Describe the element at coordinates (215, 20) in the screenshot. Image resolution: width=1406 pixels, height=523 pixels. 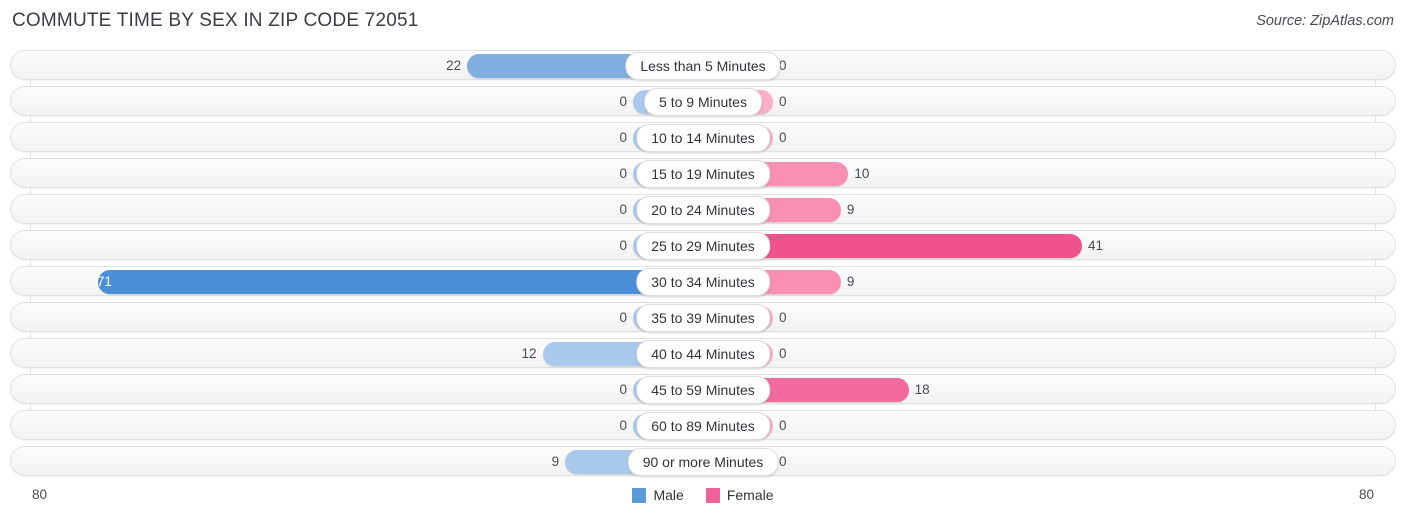
I see `page-title: COMMUTE TIME BY SEX IN ZIP CODE 72051` at that location.